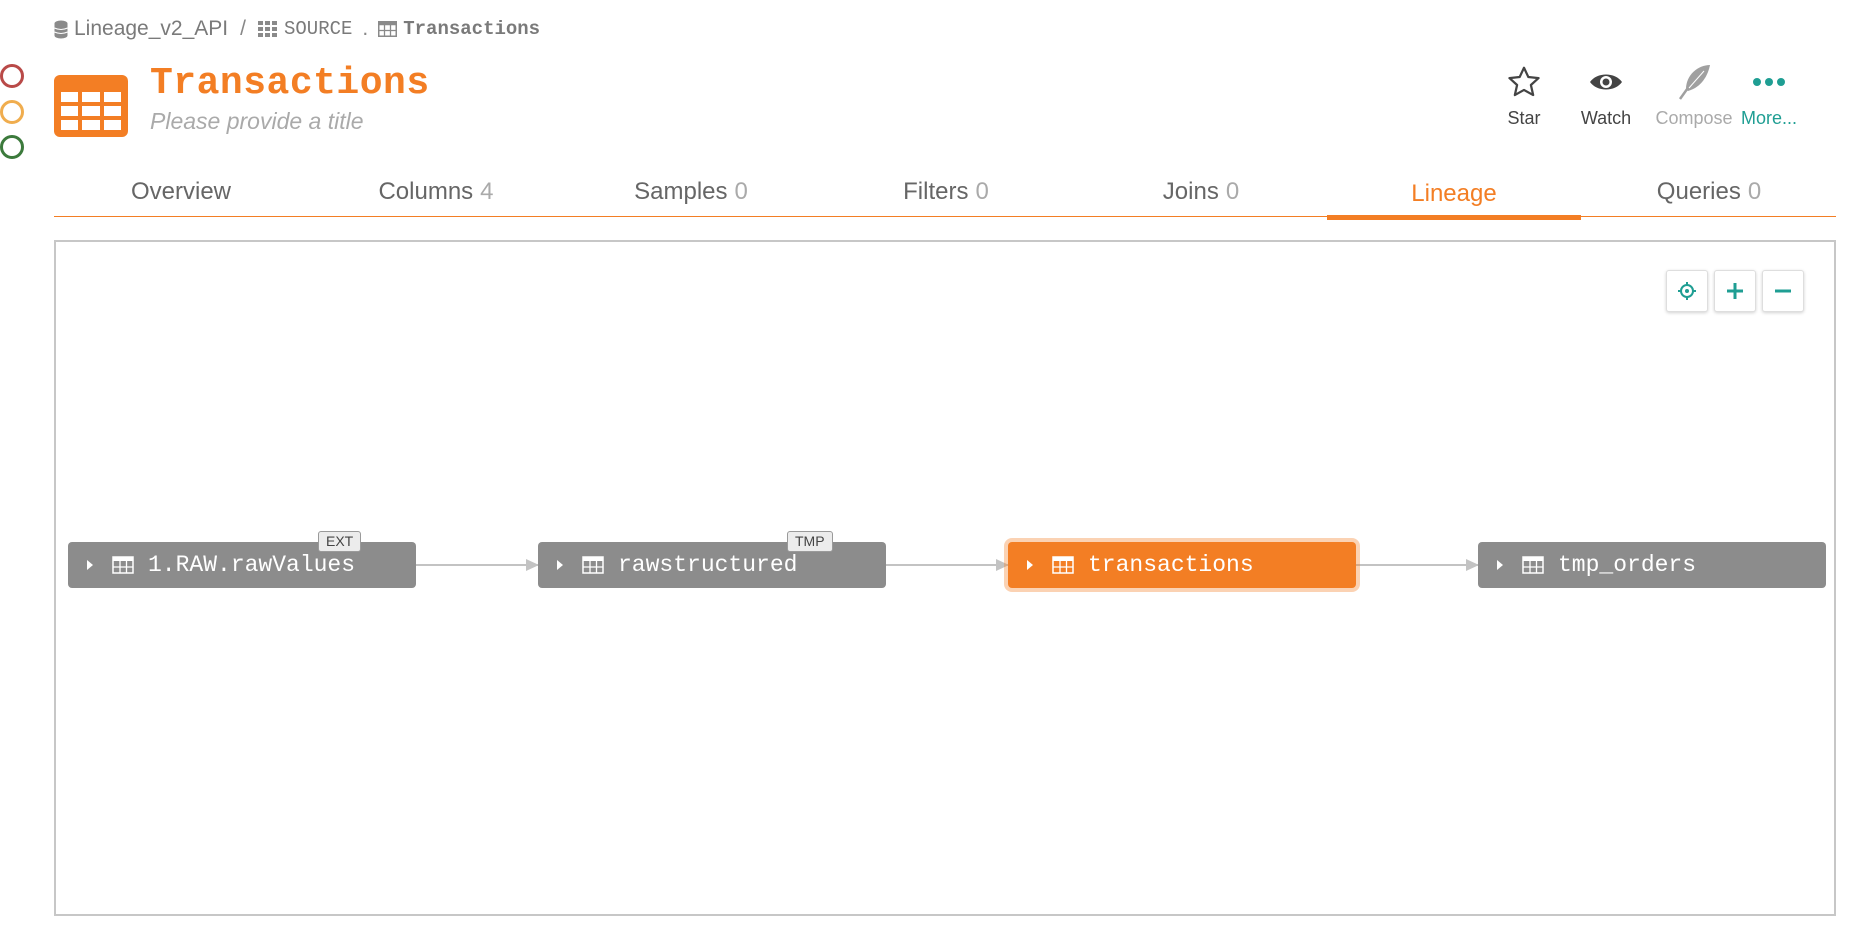 Image resolution: width=1852 pixels, height=934 pixels. Describe the element at coordinates (487, 191) in the screenshot. I see `tab-count: 4` at that location.